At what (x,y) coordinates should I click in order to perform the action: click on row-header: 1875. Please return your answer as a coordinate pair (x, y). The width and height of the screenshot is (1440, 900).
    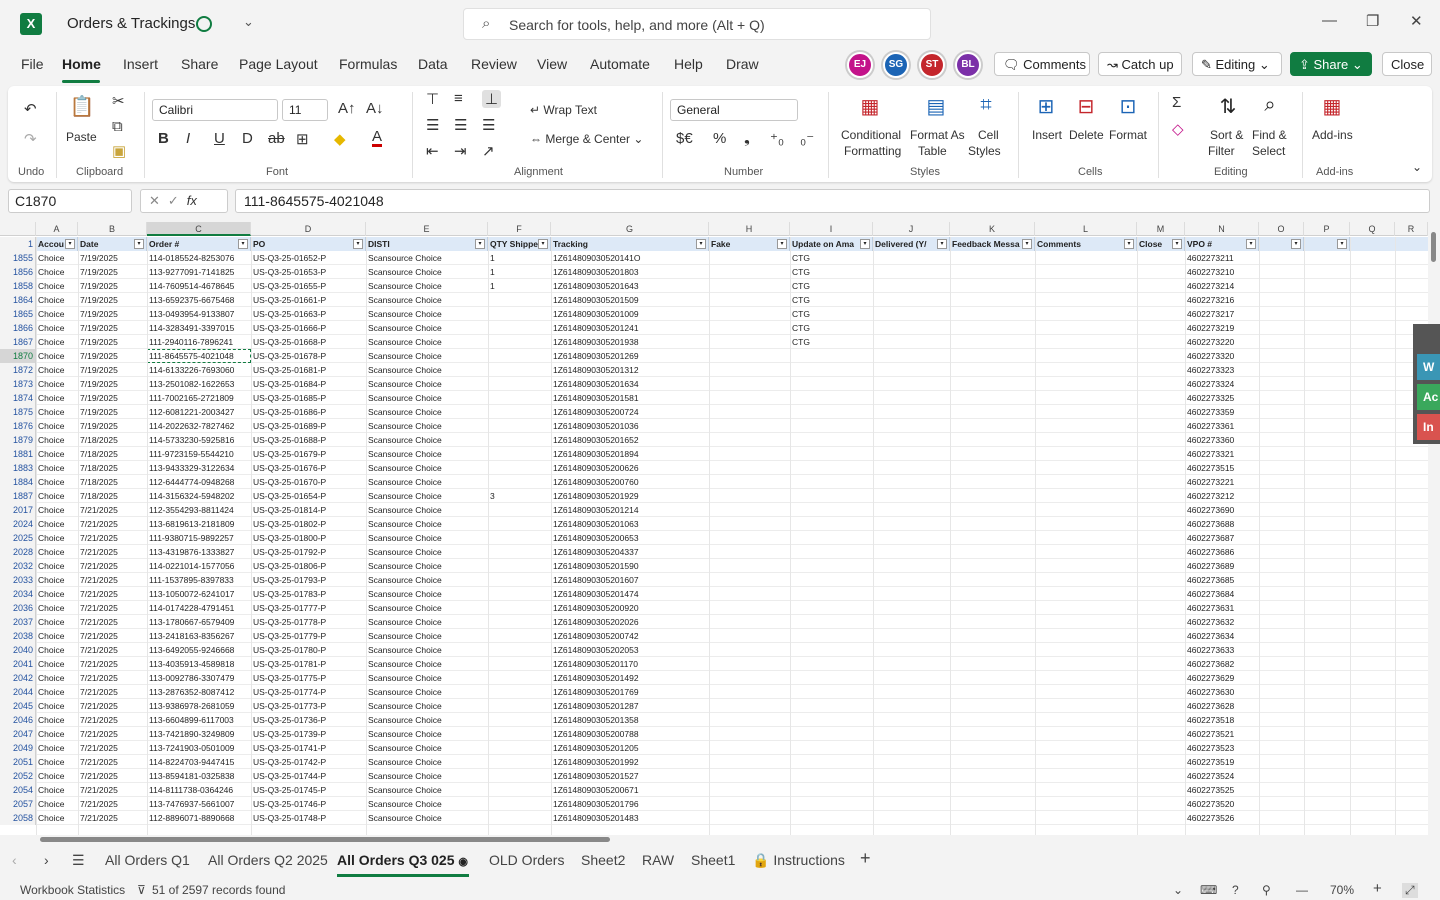
    Looking at the image, I should click on (18, 412).